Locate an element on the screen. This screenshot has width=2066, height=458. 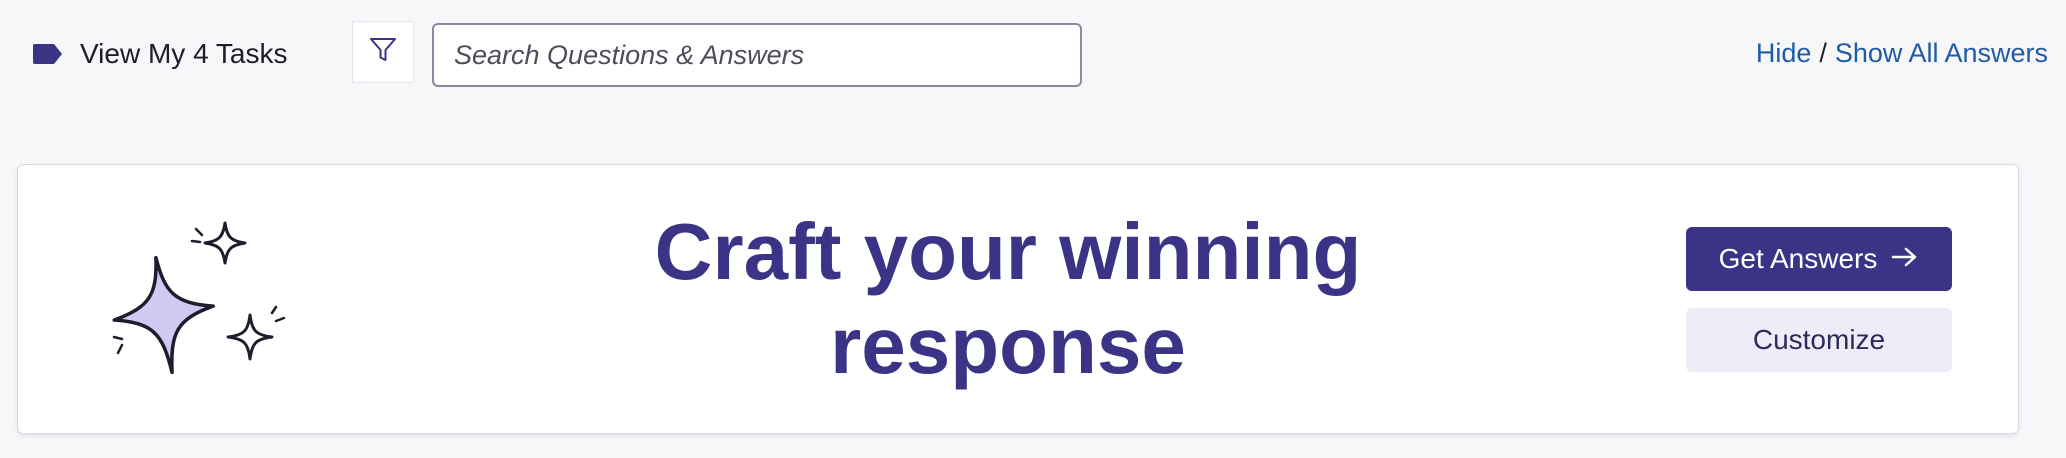
customize-label: Customize is located at coordinates (1819, 339).